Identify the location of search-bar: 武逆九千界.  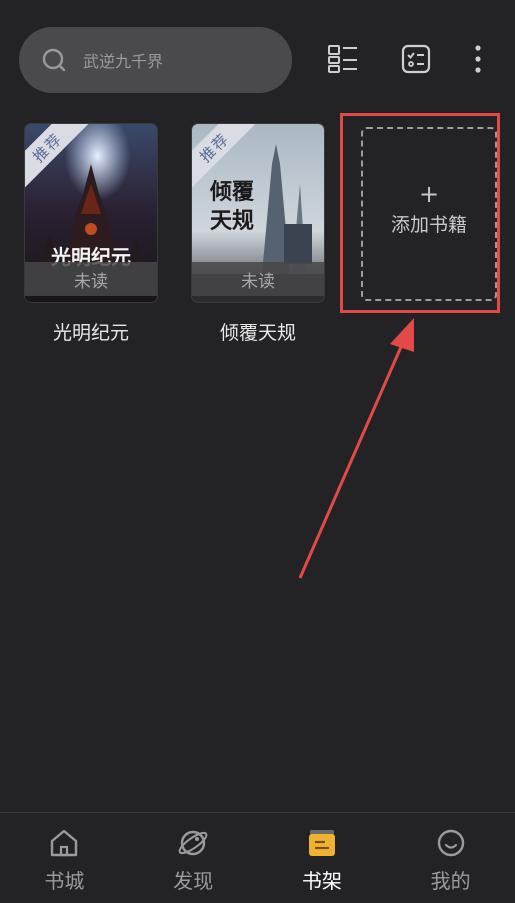
(155, 60).